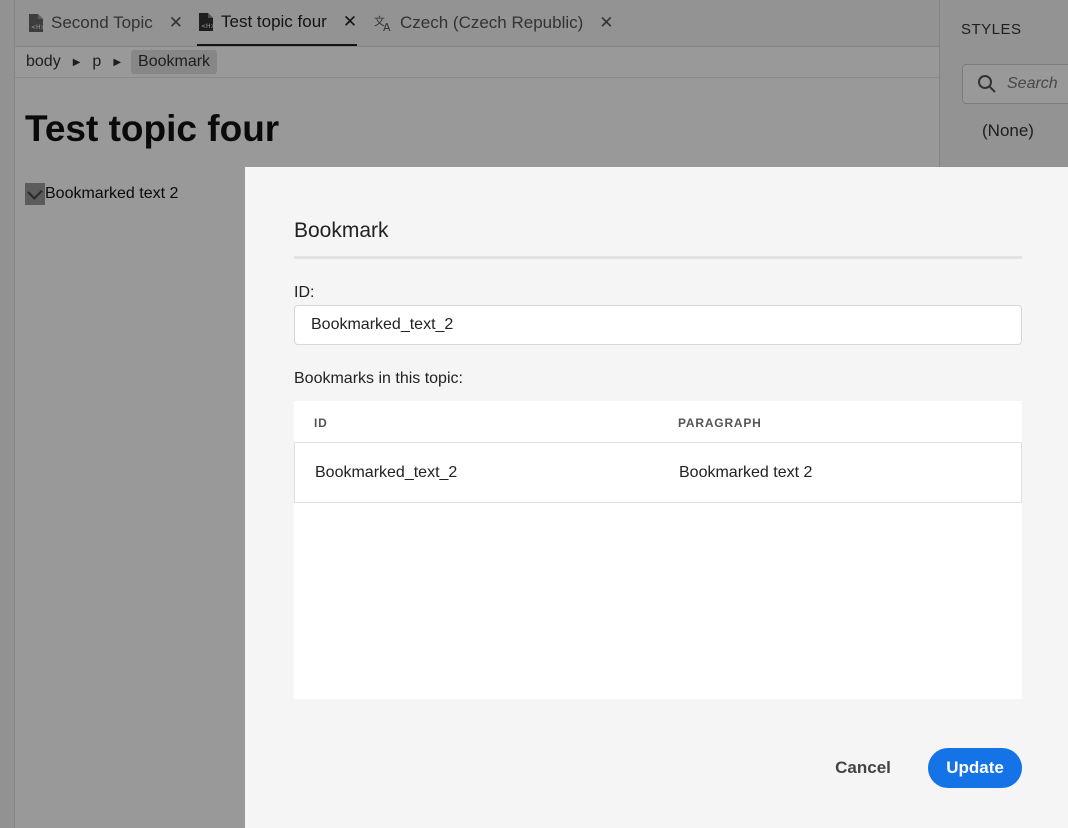  What do you see at coordinates (304, 292) in the screenshot?
I see `id-label: ID:` at bounding box center [304, 292].